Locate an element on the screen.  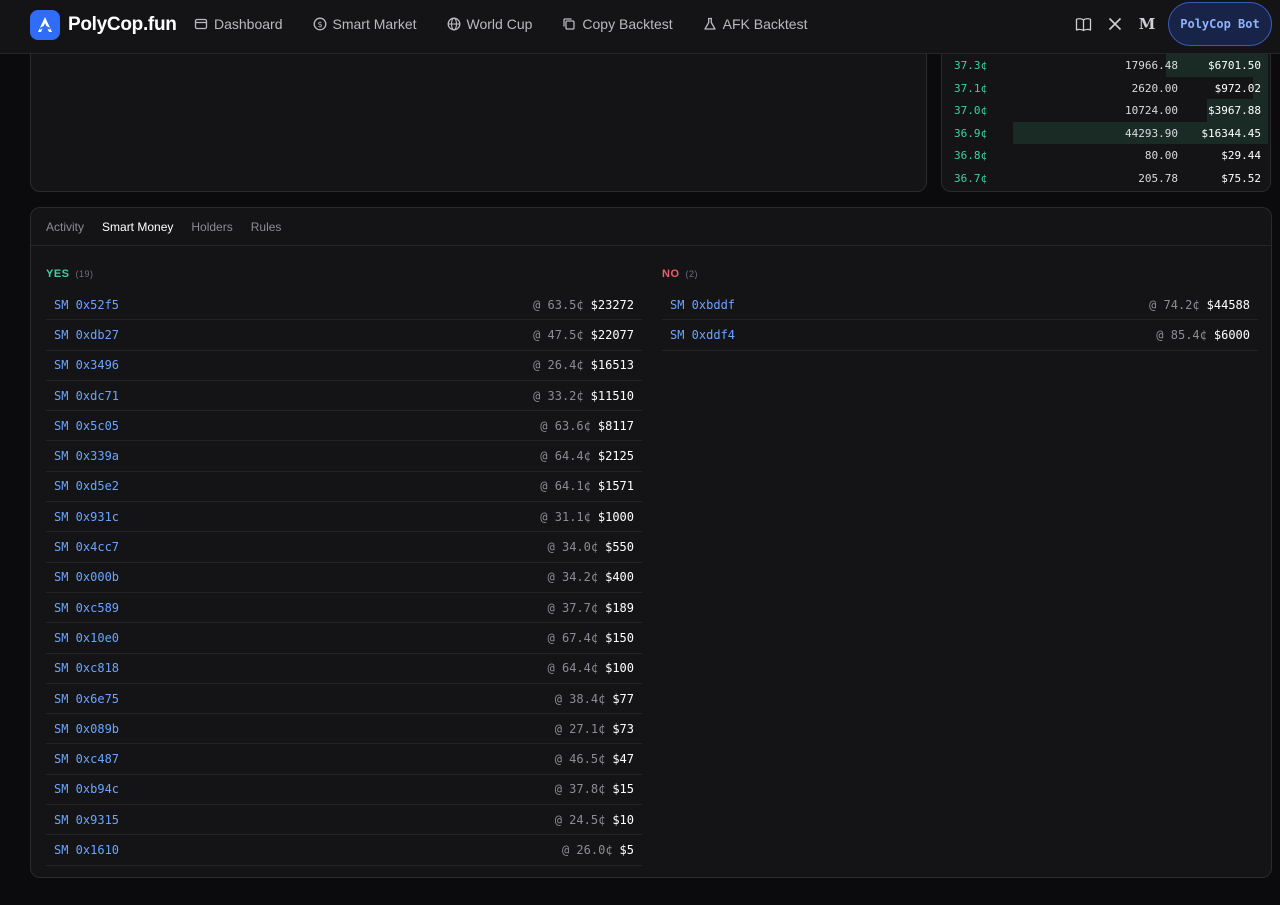
tab-activity: Activity is located at coordinates (65, 227).